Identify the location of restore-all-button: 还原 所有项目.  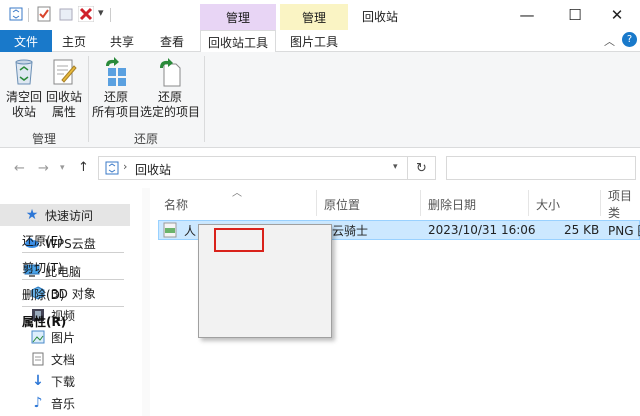
(116, 88).